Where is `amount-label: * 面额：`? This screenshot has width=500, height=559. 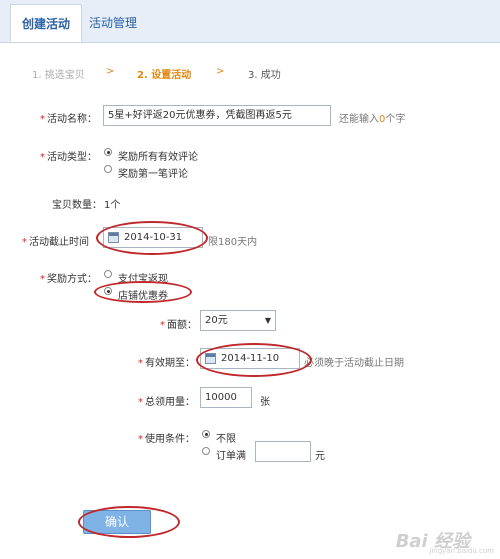
amount-label: * 面额： is located at coordinates (178, 325).